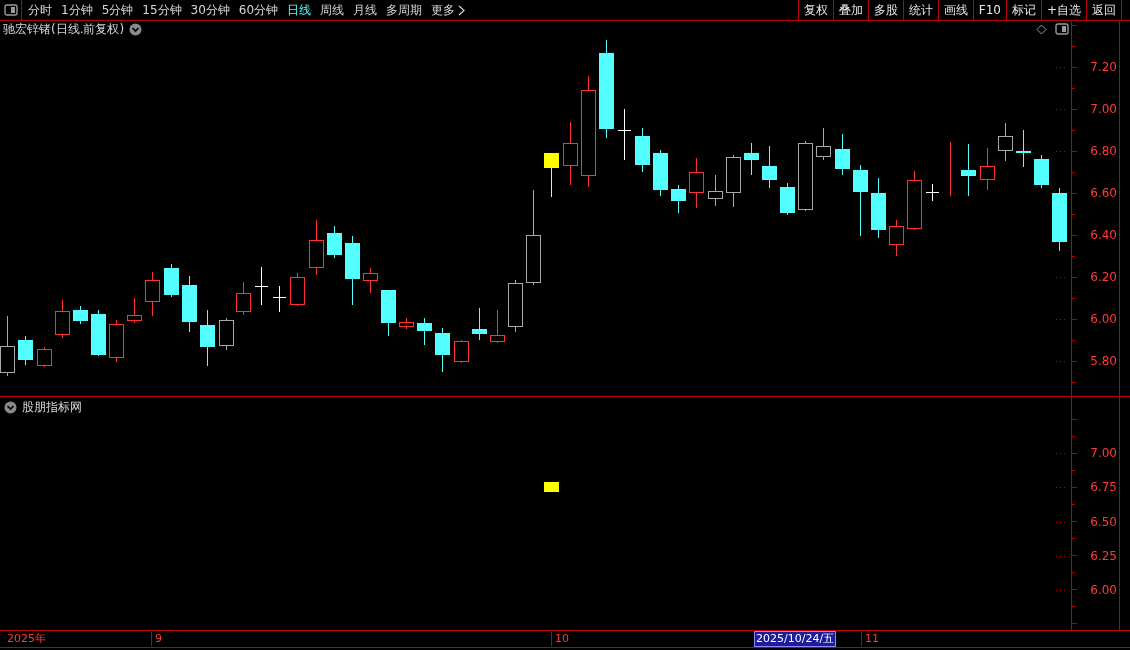 The width and height of the screenshot is (1130, 650). What do you see at coordinates (332, 10) in the screenshot?
I see `period-tab: 周线` at bounding box center [332, 10].